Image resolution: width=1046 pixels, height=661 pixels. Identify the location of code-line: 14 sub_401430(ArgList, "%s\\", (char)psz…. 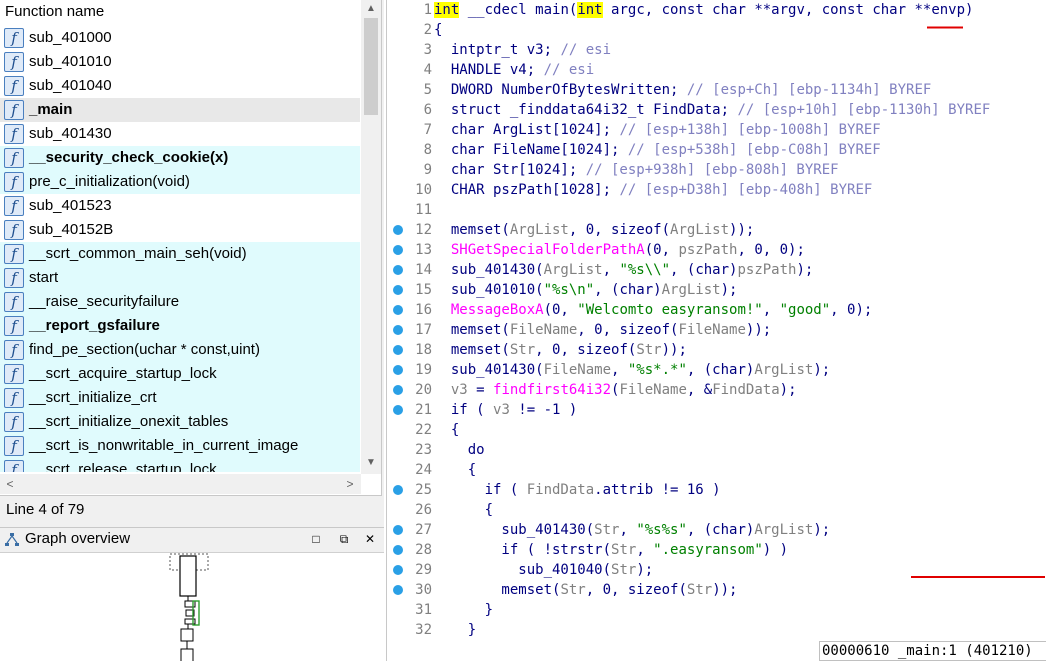
(716, 270).